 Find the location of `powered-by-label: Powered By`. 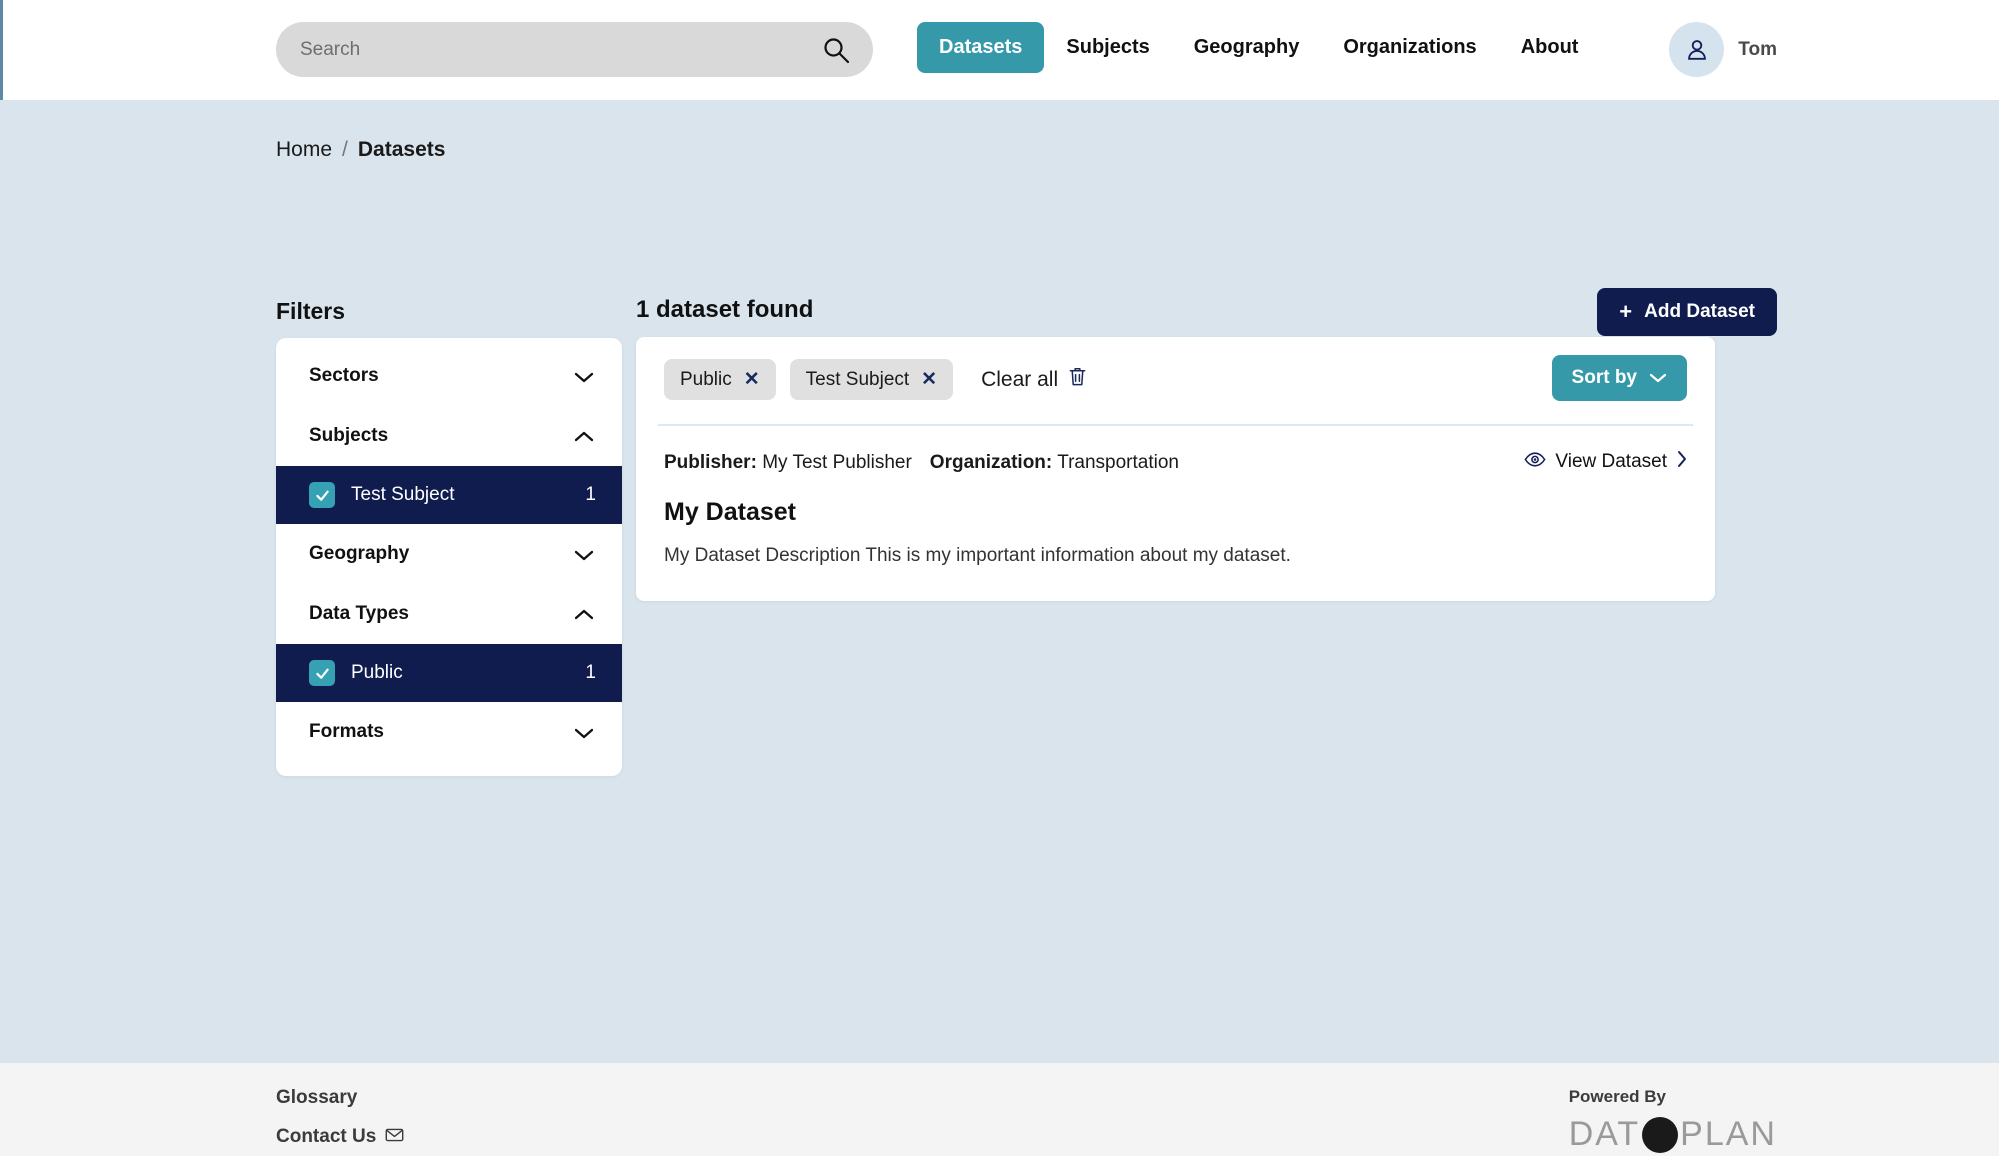

powered-by-label: Powered By is located at coordinates (1617, 1096).